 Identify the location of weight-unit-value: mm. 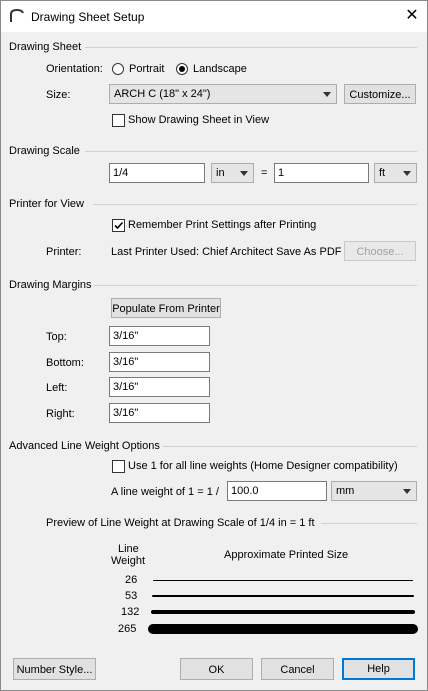
(345, 491).